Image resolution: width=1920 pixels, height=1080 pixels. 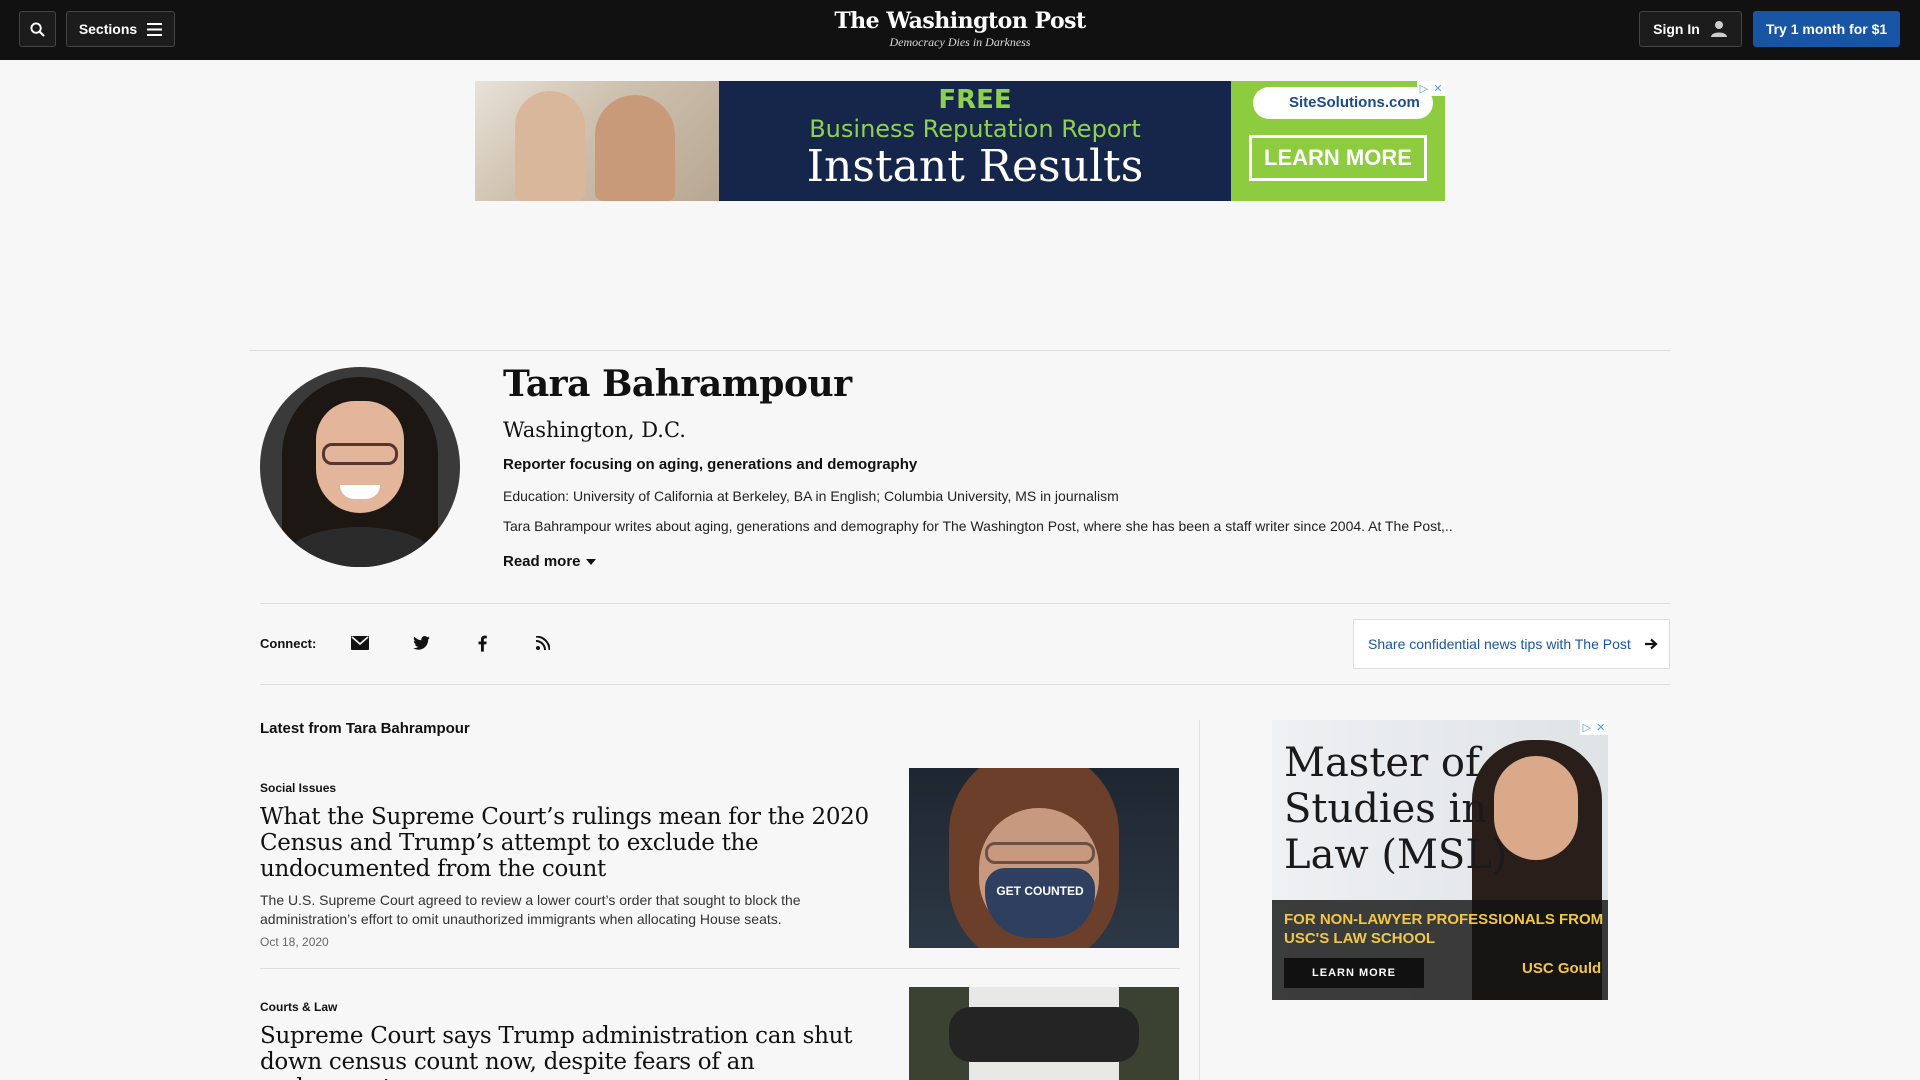 I want to click on story-kicker: Social Issues, so click(x=298, y=788).